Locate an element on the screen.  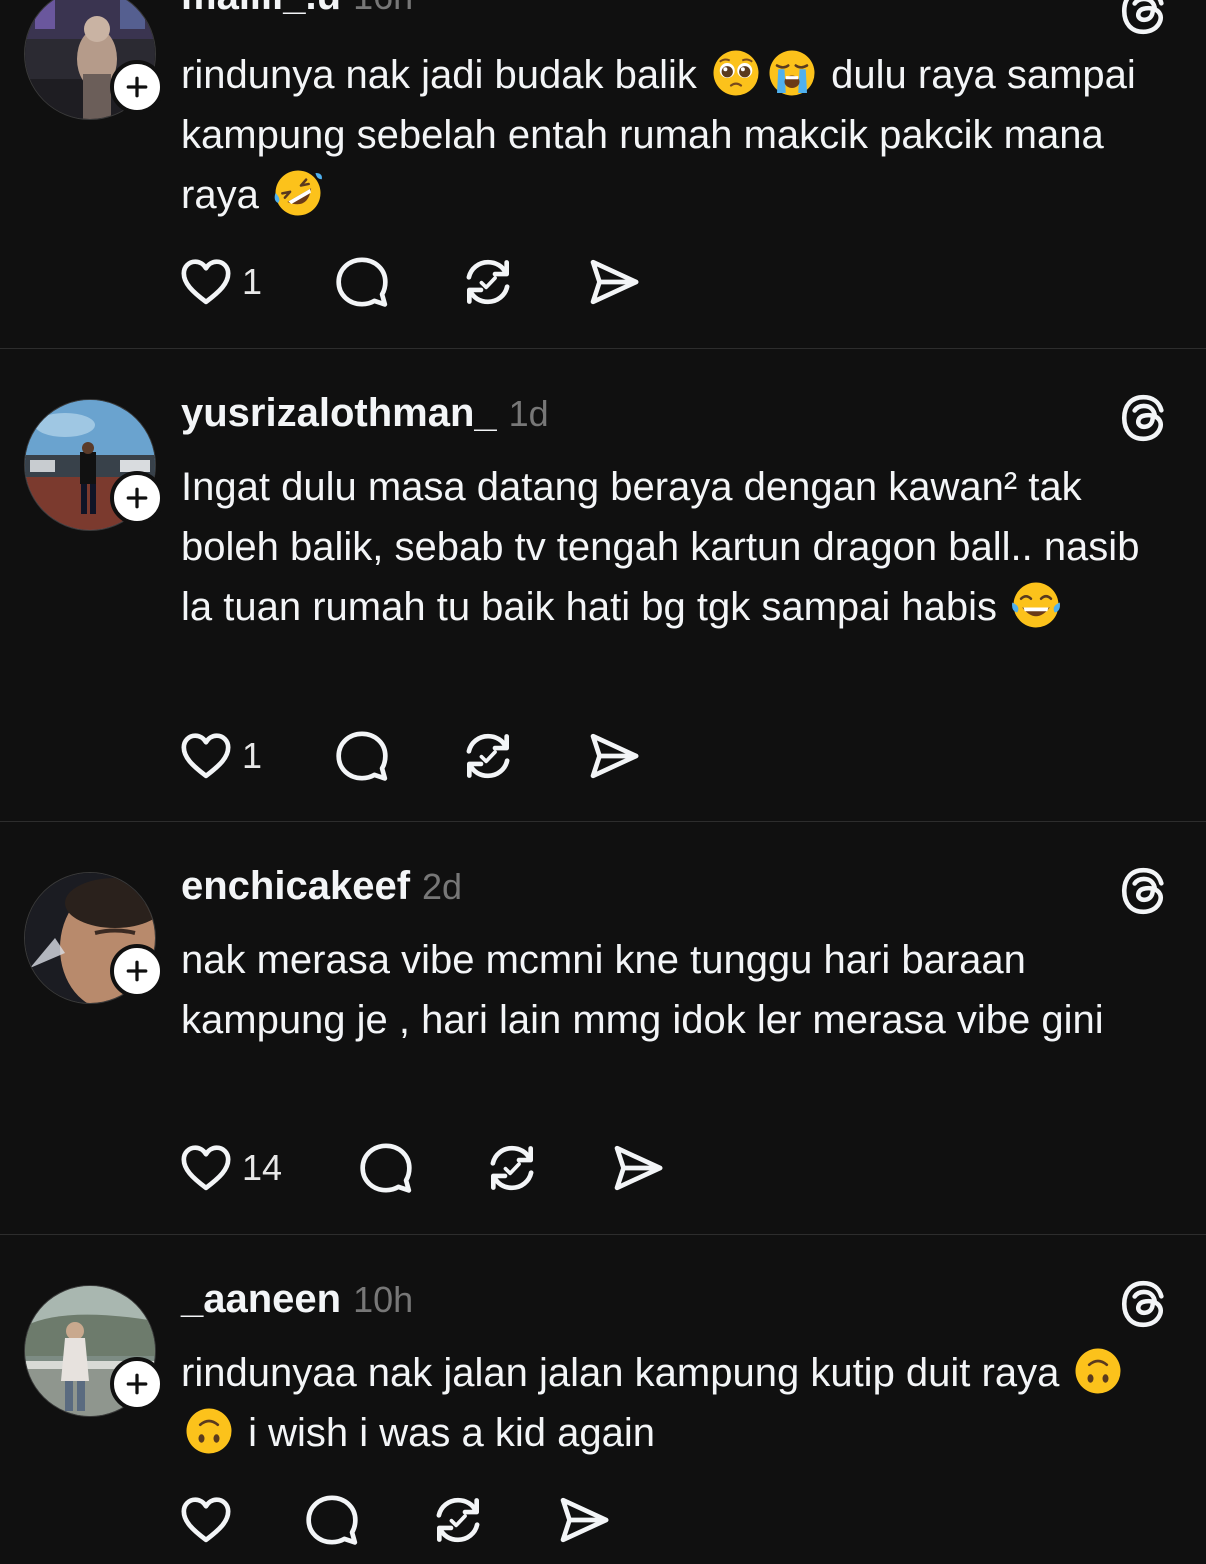
timestamp: 2d is located at coordinates (442, 886).